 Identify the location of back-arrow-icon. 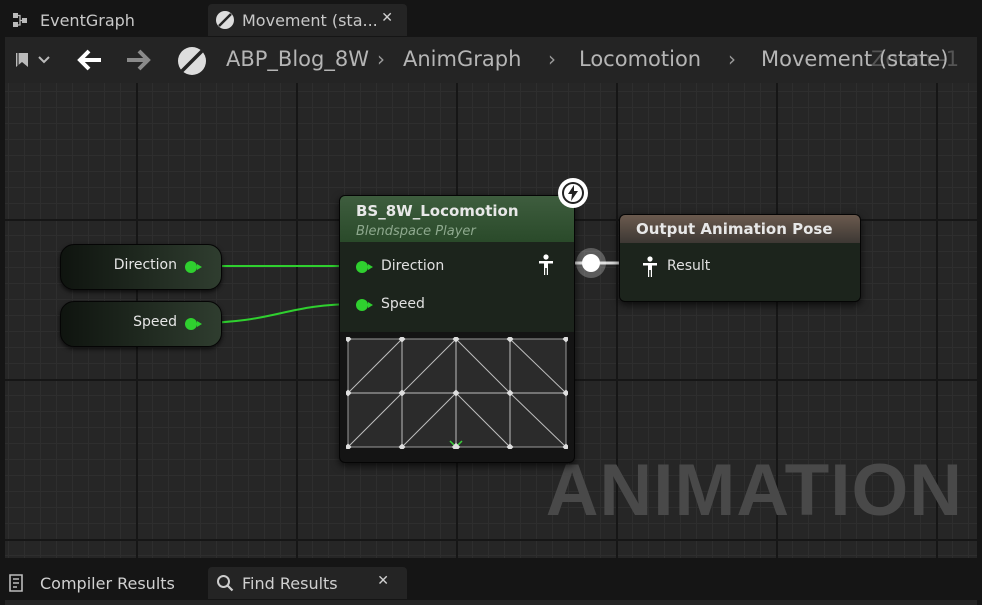
(90, 62).